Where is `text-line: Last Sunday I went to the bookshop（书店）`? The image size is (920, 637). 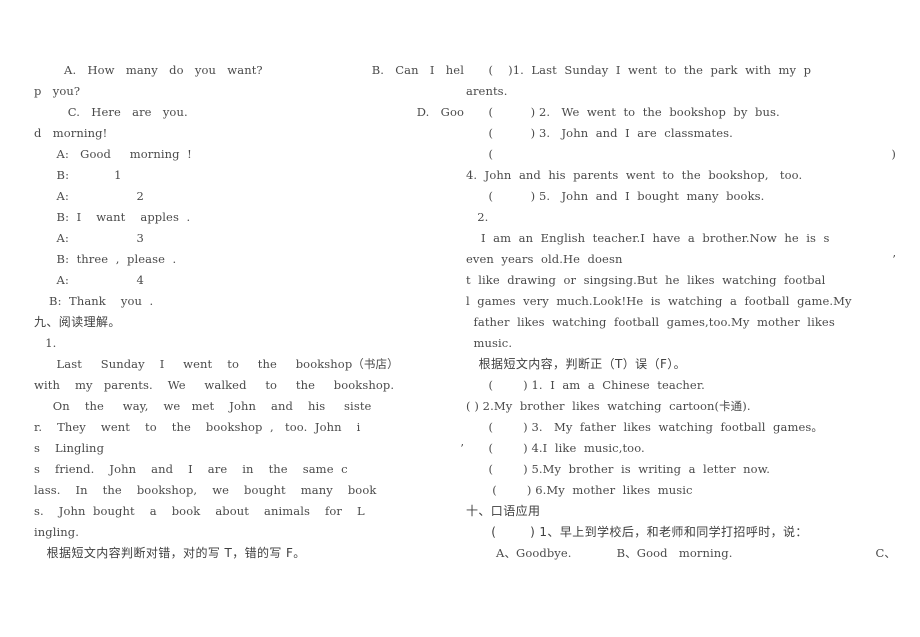
text-line: Last Sunday I went to the bookshop（书店） is located at coordinates (216, 364).